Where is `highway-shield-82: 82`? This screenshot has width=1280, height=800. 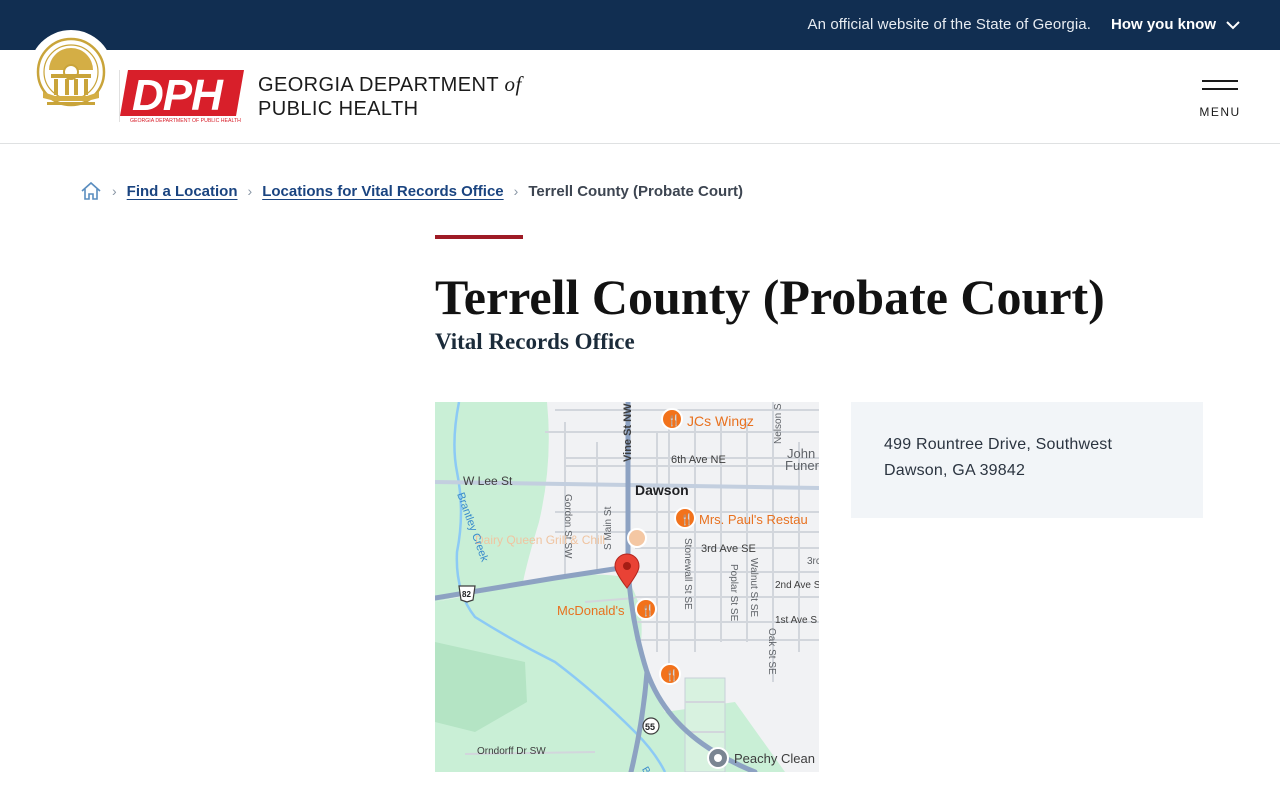
highway-shield-82: 82 is located at coordinates (467, 594).